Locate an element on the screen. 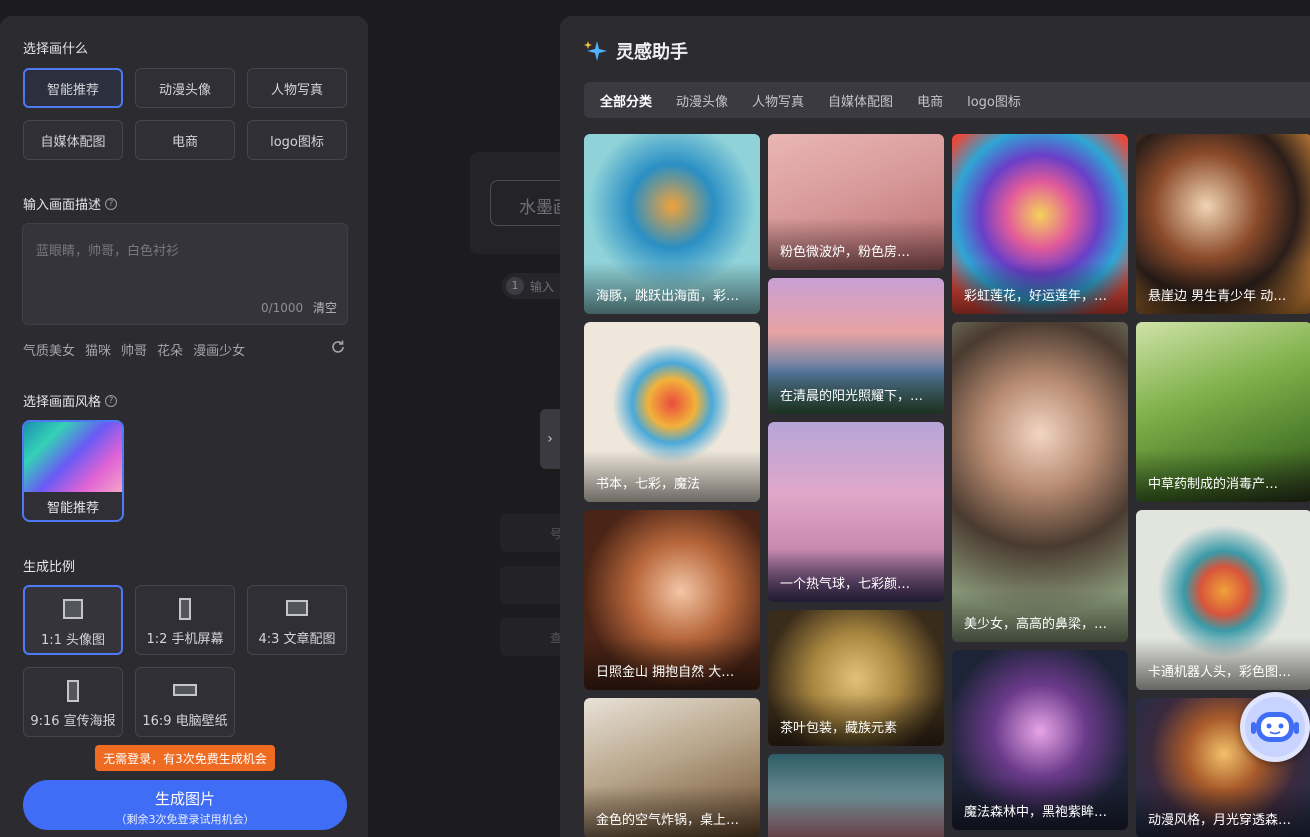 The height and width of the screenshot is (837, 1310). card-caption: 茶叶包装，藏族元素 is located at coordinates (839, 728).